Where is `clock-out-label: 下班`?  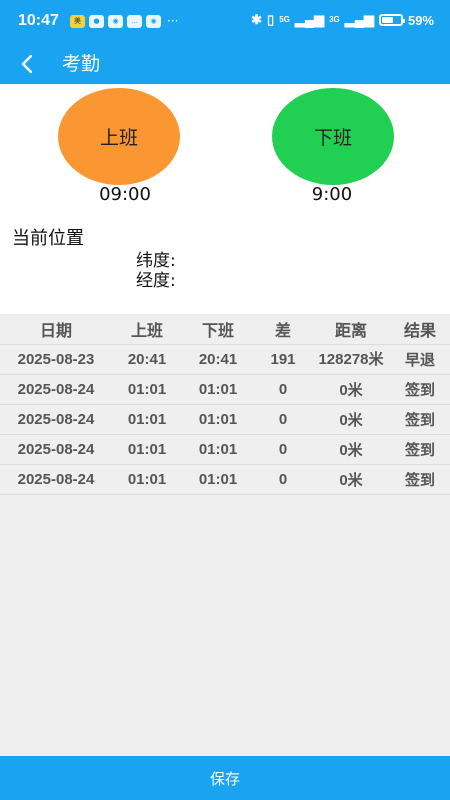 clock-out-label: 下班 is located at coordinates (332, 138).